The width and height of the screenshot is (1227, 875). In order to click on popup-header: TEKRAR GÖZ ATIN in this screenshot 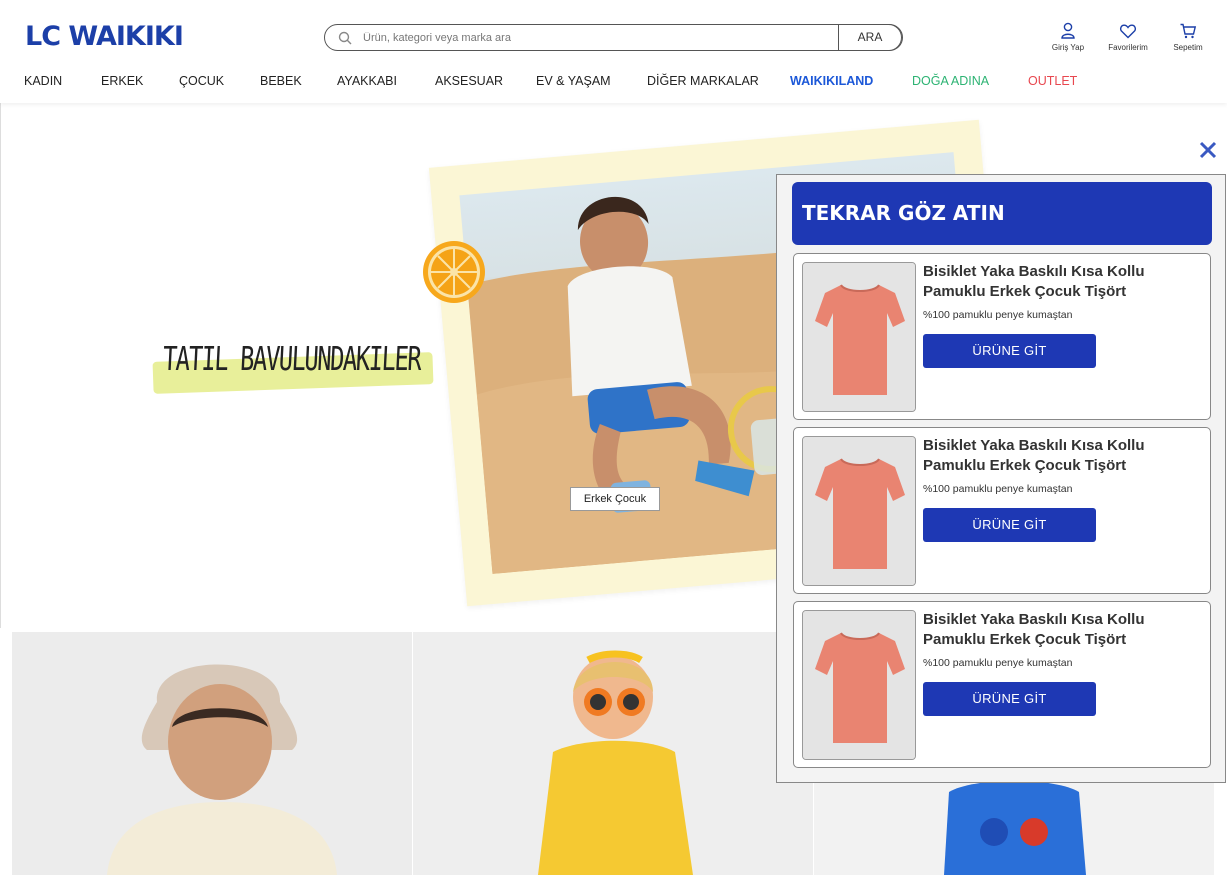, I will do `click(1002, 213)`.